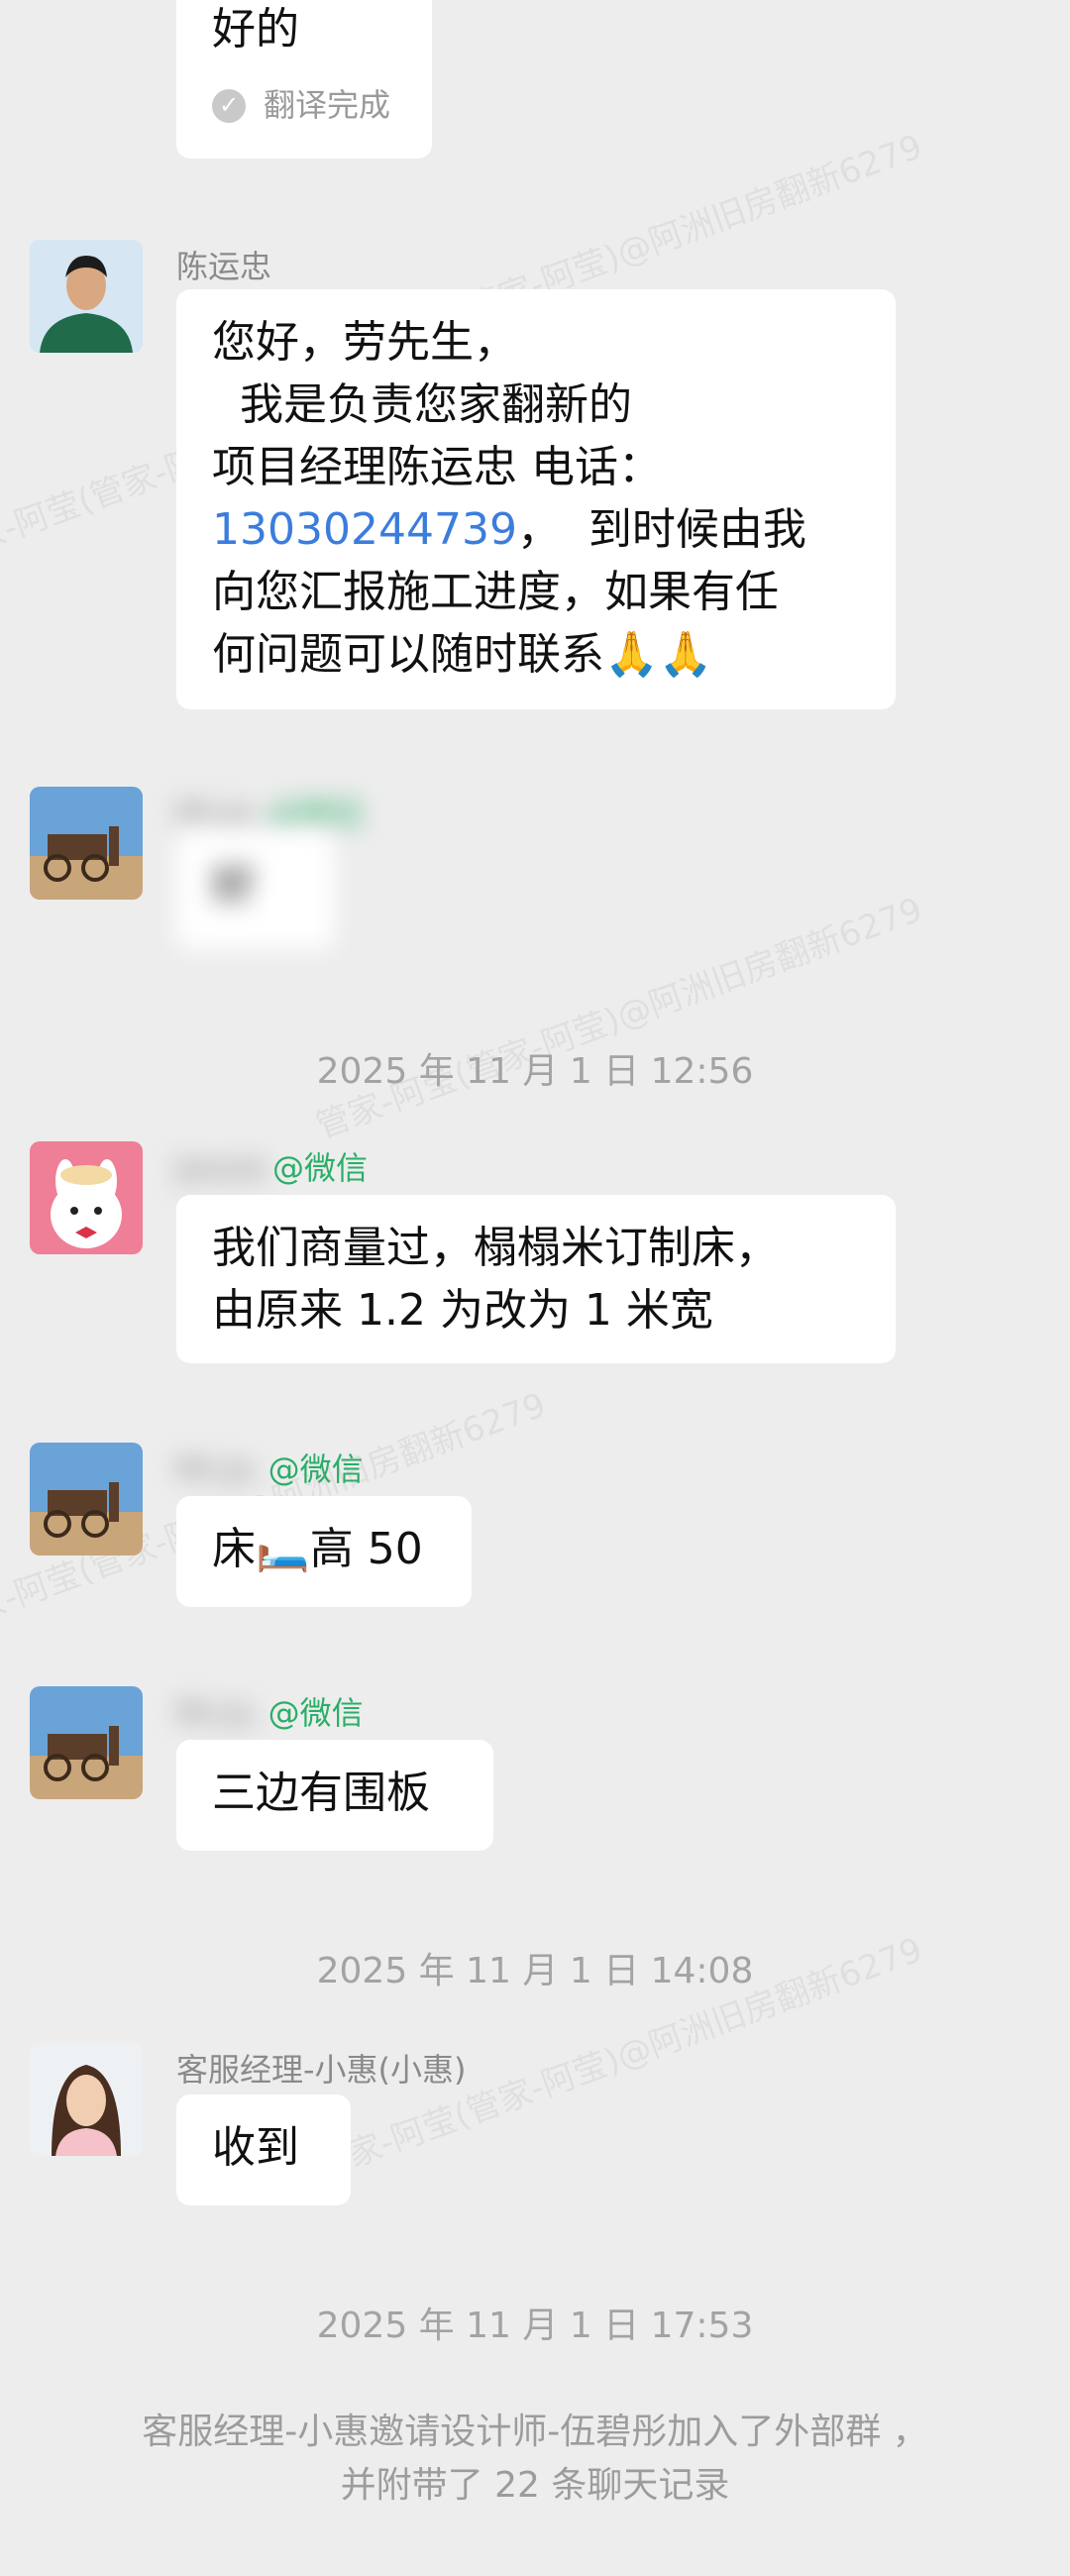  I want to click on sender-name: Jessie @微信, so click(272, 1168).